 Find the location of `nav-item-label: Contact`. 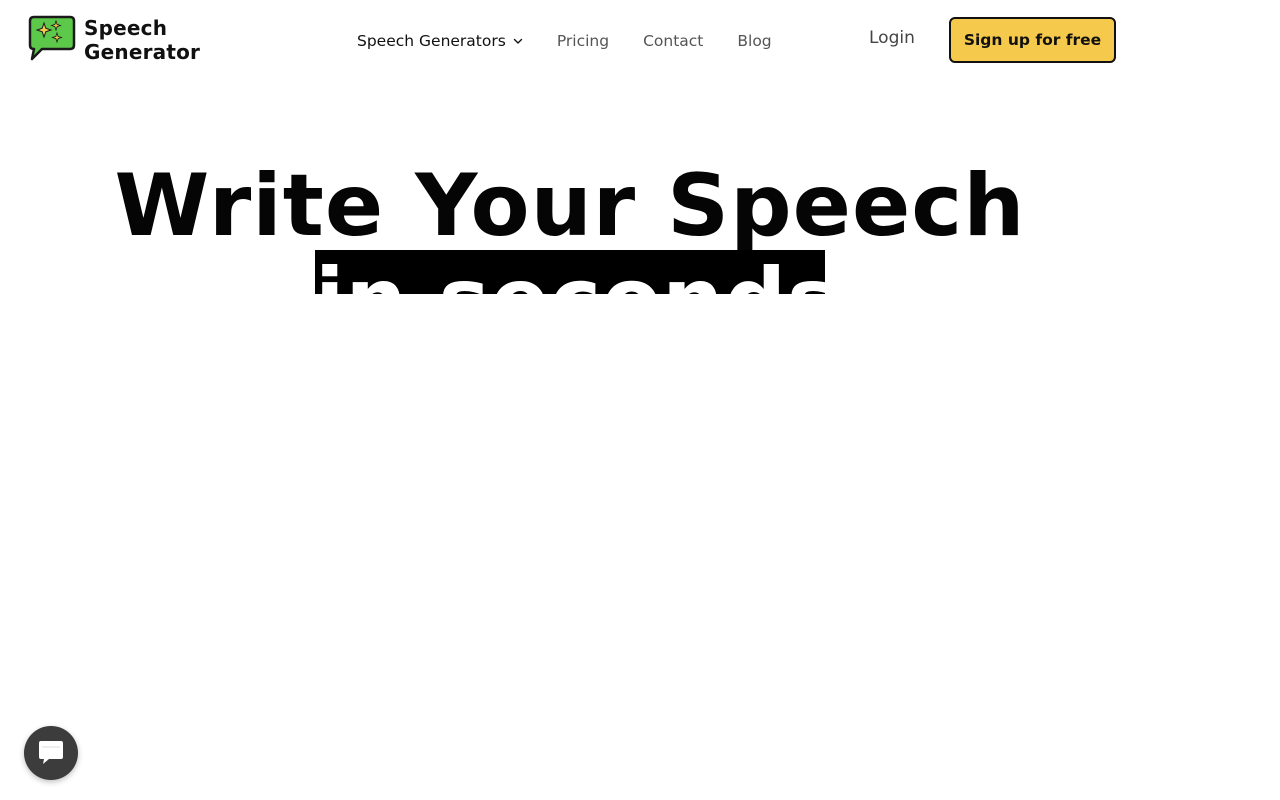

nav-item-label: Contact is located at coordinates (673, 41).